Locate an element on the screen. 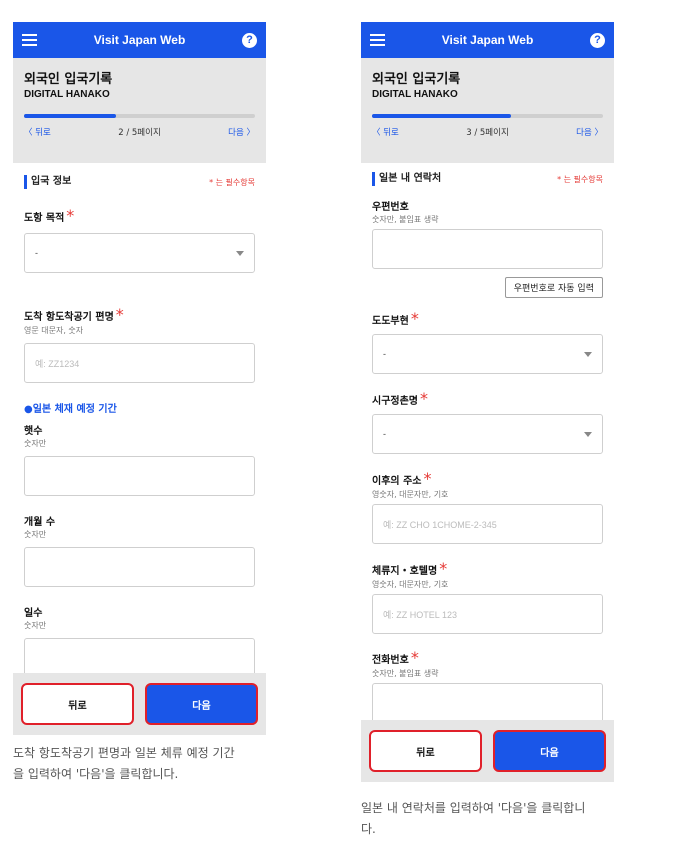 This screenshot has height=854, width=684. city-select: - is located at coordinates (487, 434).